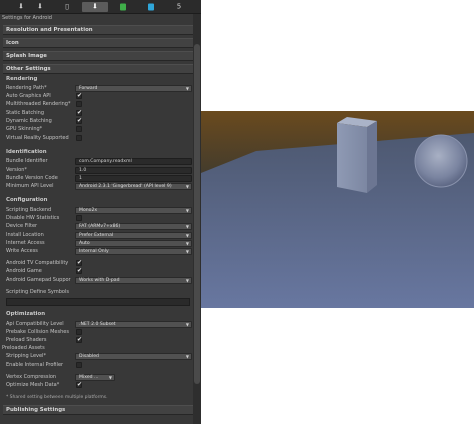  I want to click on platform-tab-4: ⬇, so click(95, 7).